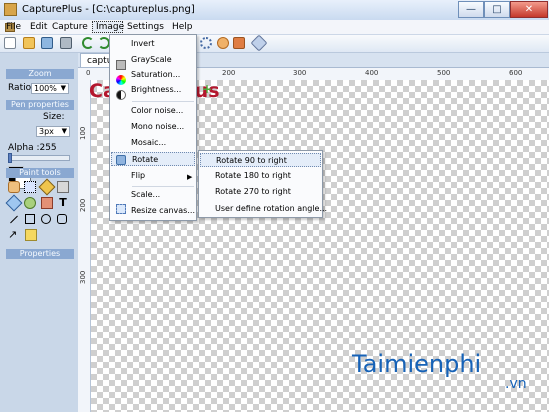  Describe the element at coordinates (260, 160) in the screenshot. I see `menu-item-rotate-90: Rotate 90 to right` at that location.